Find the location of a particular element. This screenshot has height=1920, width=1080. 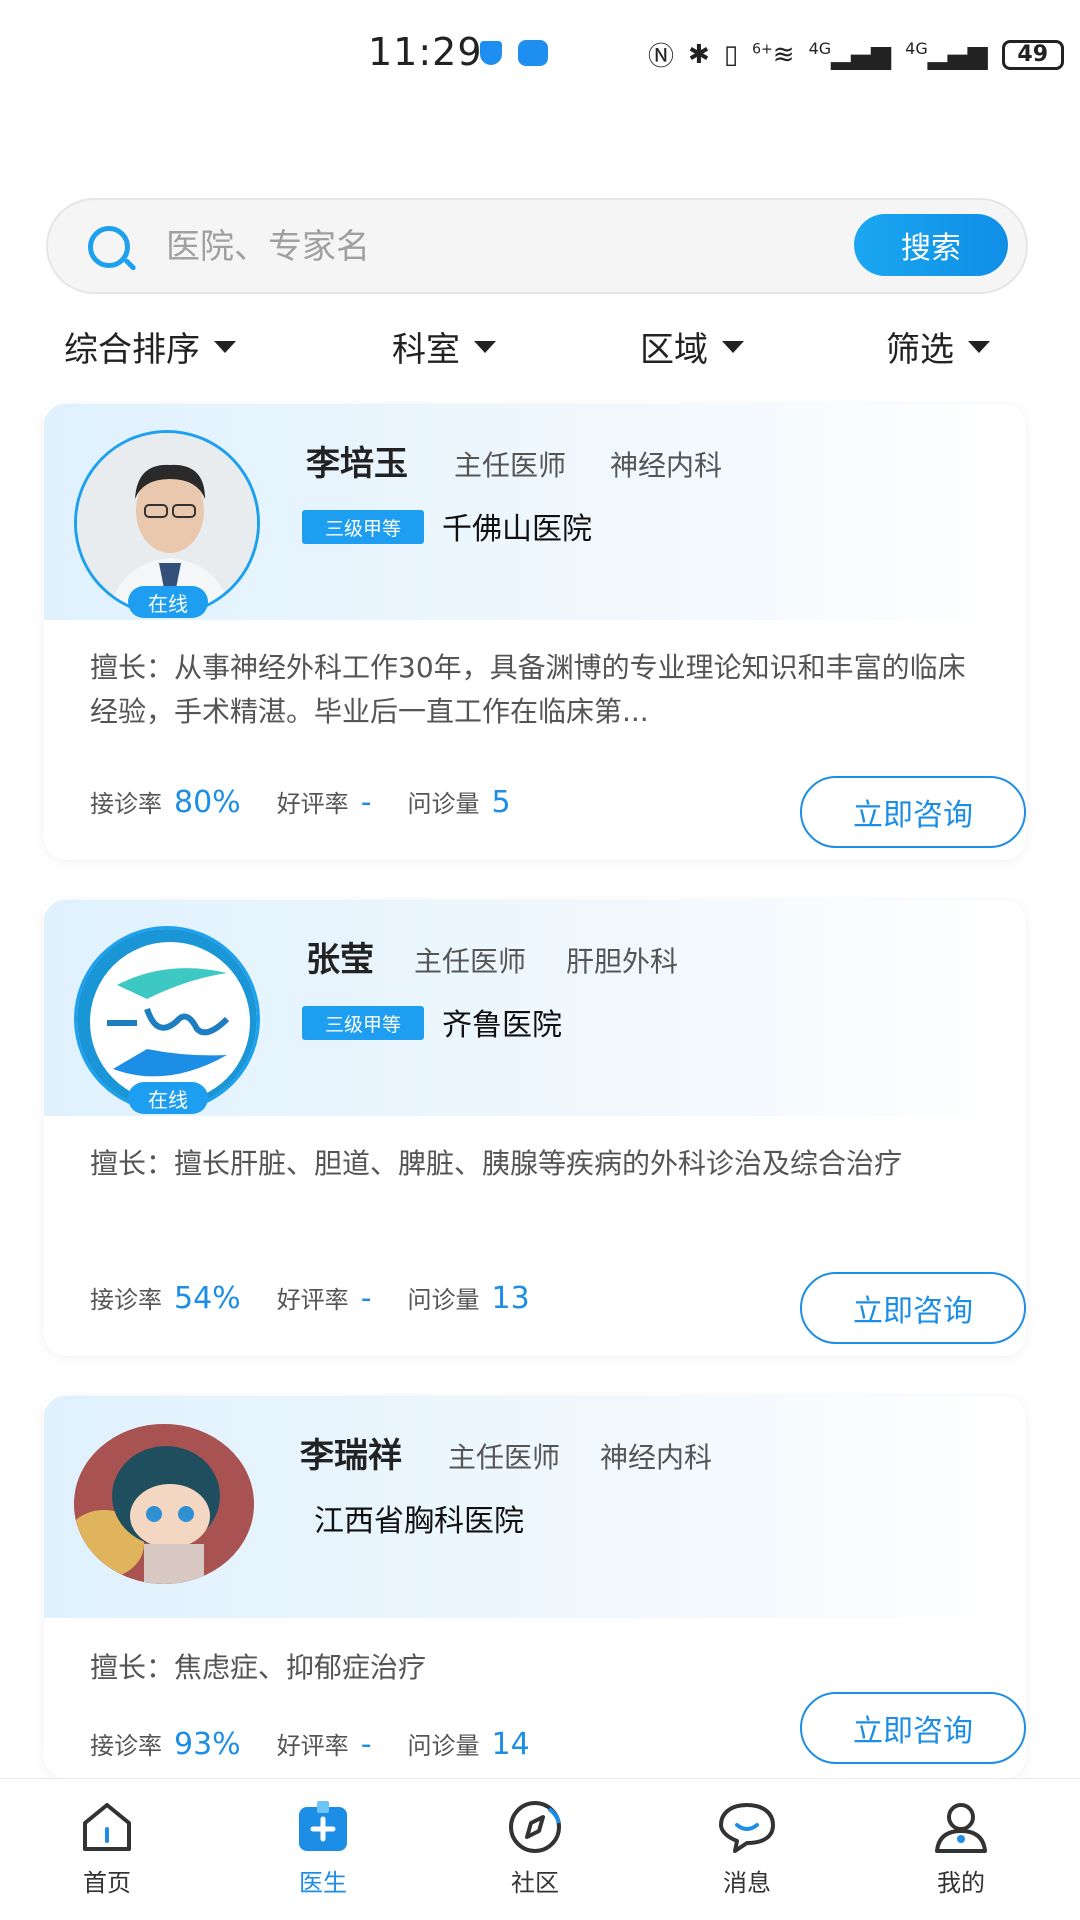

notification-icons is located at coordinates (514, 53).